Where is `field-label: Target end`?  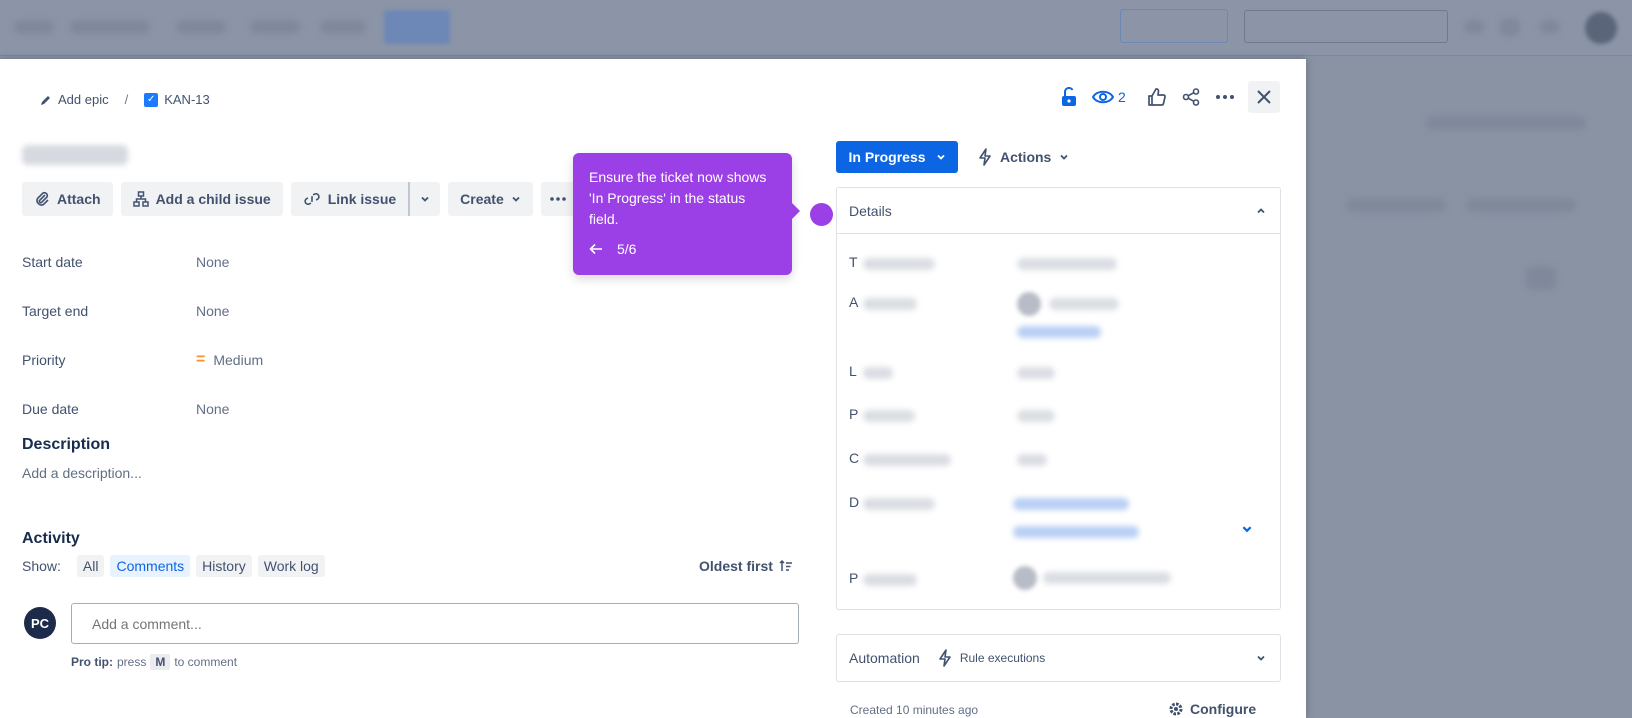
field-label: Target end is located at coordinates (55, 310).